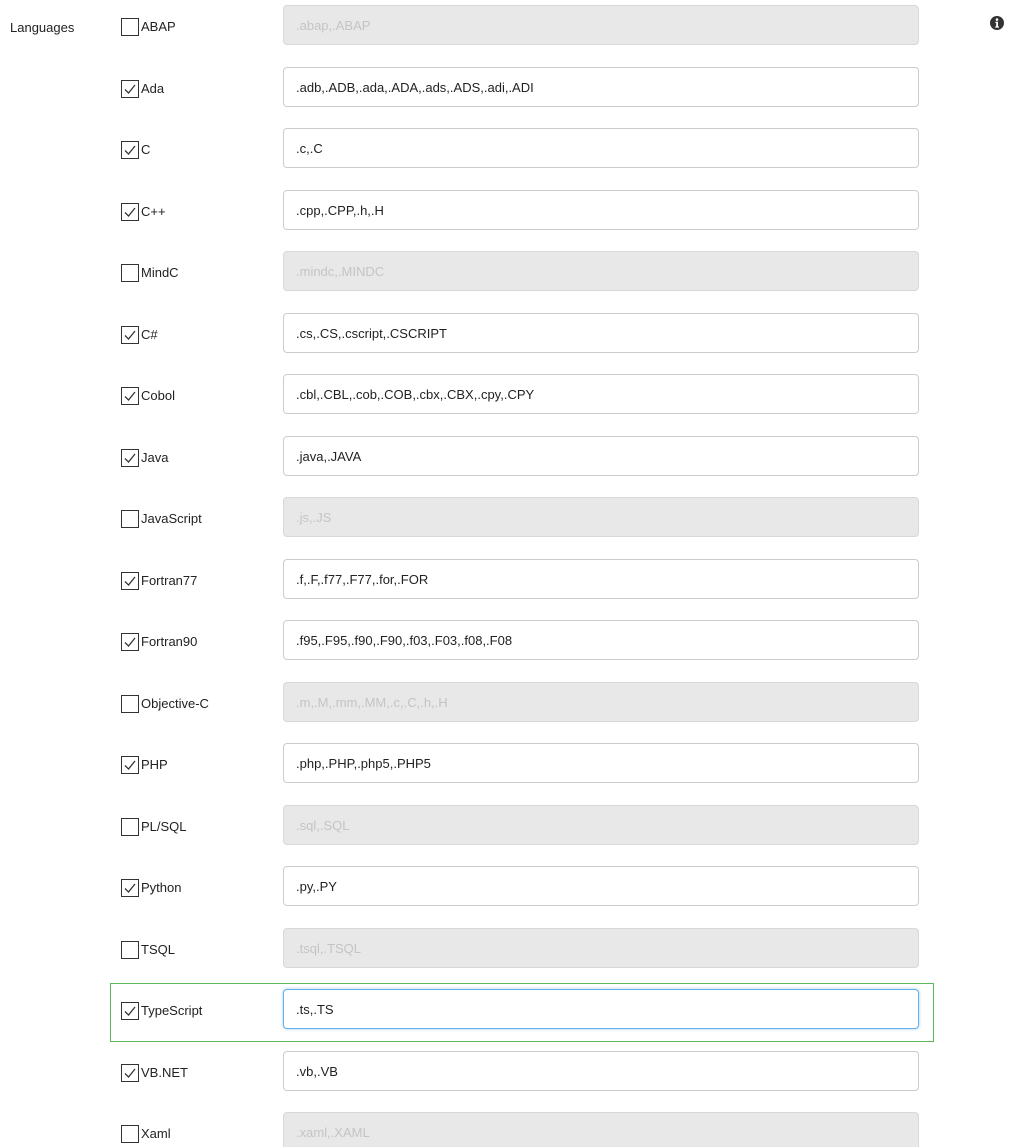 The width and height of the screenshot is (1016, 1147). What do you see at coordinates (158, 26) in the screenshot?
I see `language-name: ABAP` at bounding box center [158, 26].